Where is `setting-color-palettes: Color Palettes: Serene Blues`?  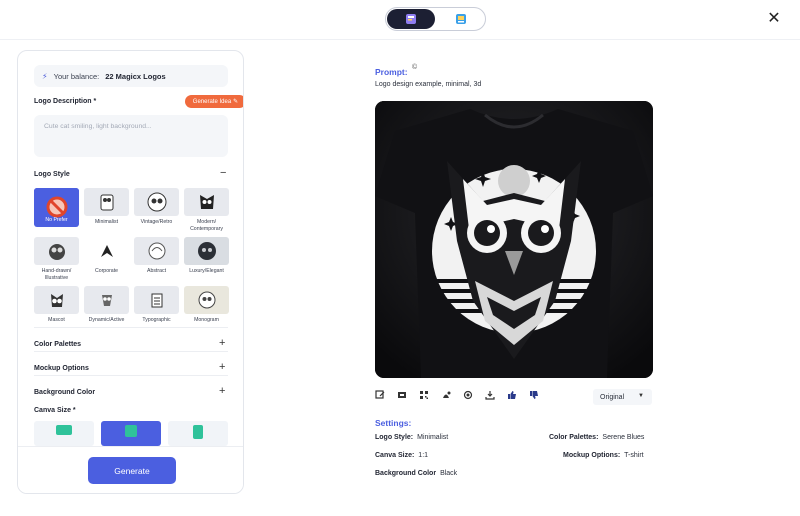 setting-color-palettes: Color Palettes: Serene Blues is located at coordinates (596, 437).